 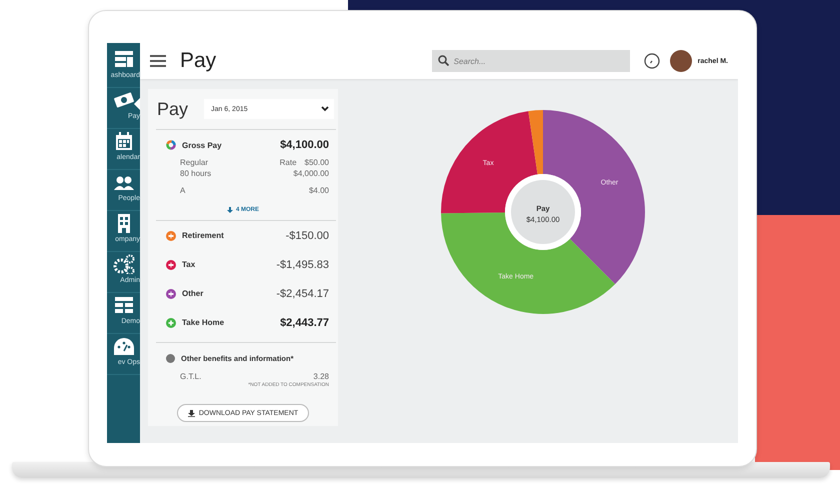 I want to click on detail-value: $4,000.00, so click(x=311, y=173).